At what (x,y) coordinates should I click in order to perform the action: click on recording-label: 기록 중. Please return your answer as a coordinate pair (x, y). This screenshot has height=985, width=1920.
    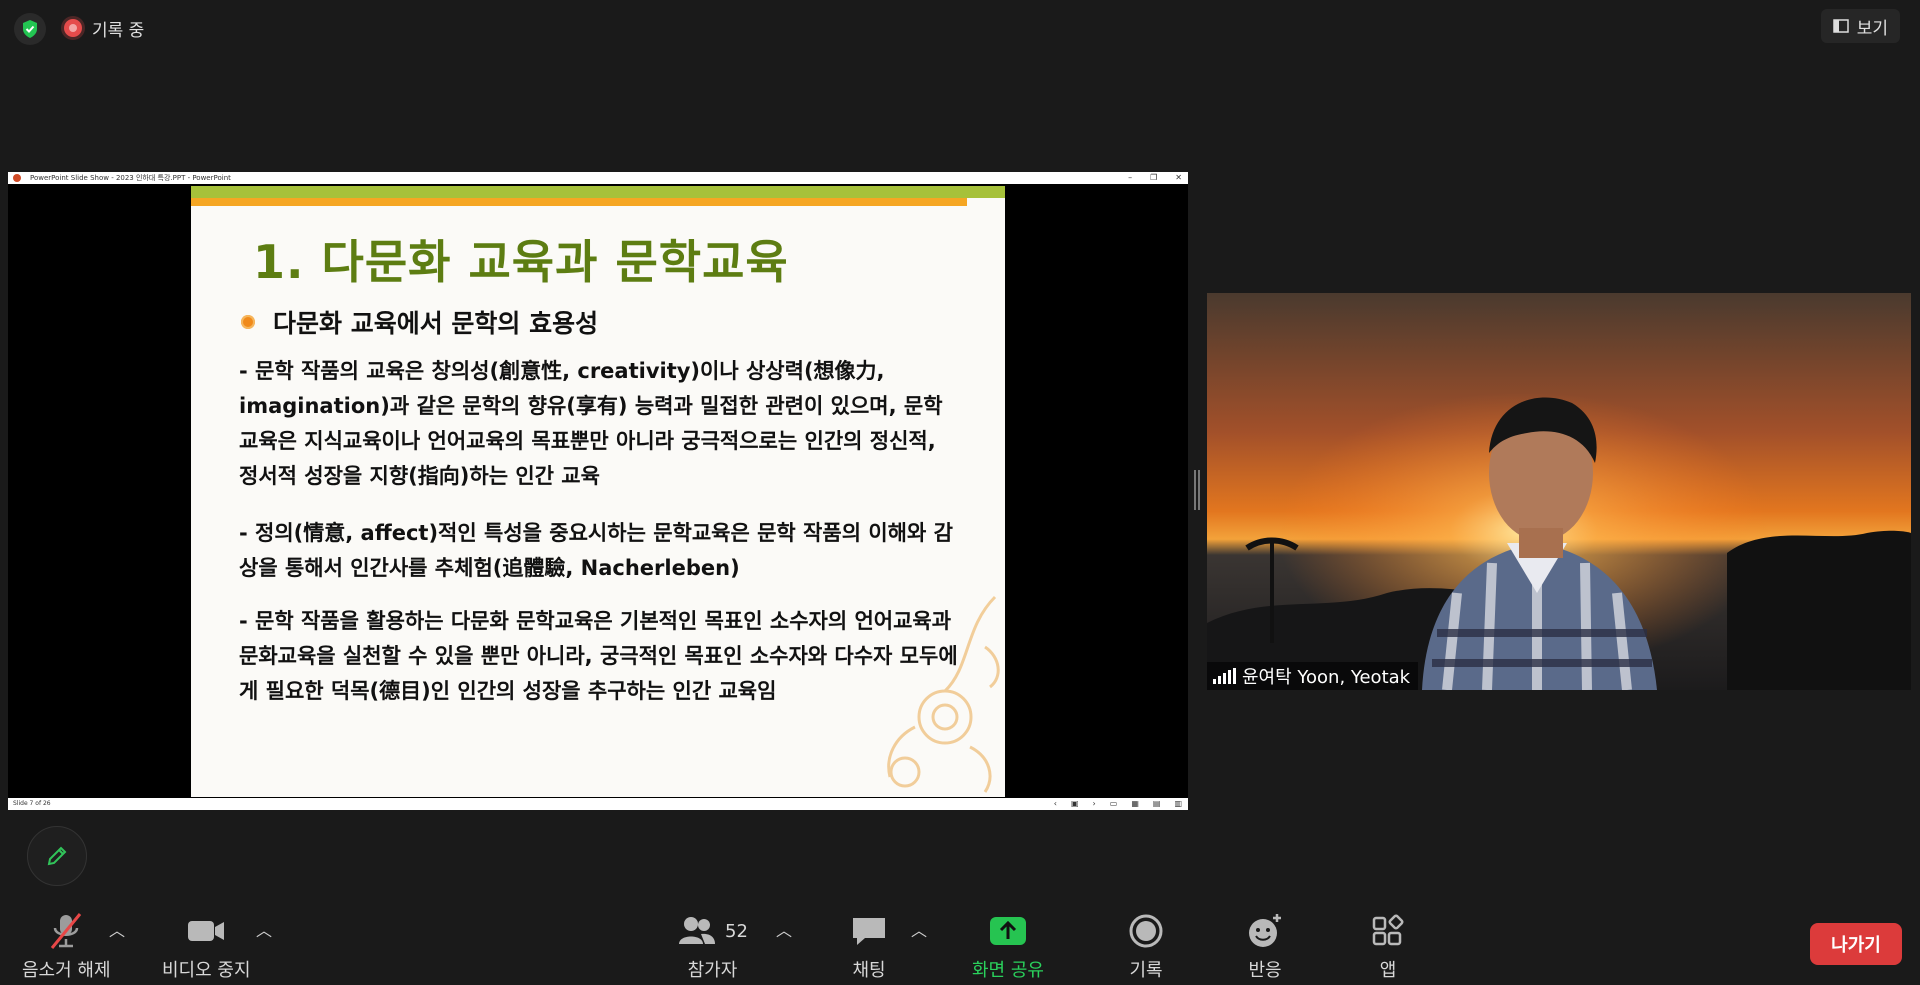
    Looking at the image, I should click on (118, 30).